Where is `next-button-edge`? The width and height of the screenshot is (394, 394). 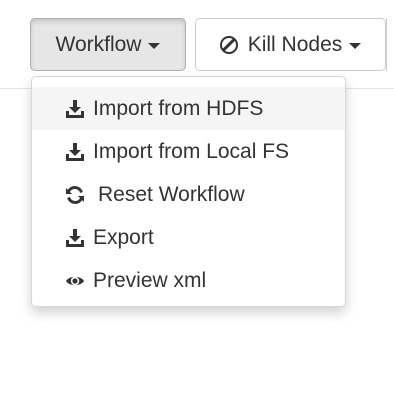 next-button-edge is located at coordinates (390, 44).